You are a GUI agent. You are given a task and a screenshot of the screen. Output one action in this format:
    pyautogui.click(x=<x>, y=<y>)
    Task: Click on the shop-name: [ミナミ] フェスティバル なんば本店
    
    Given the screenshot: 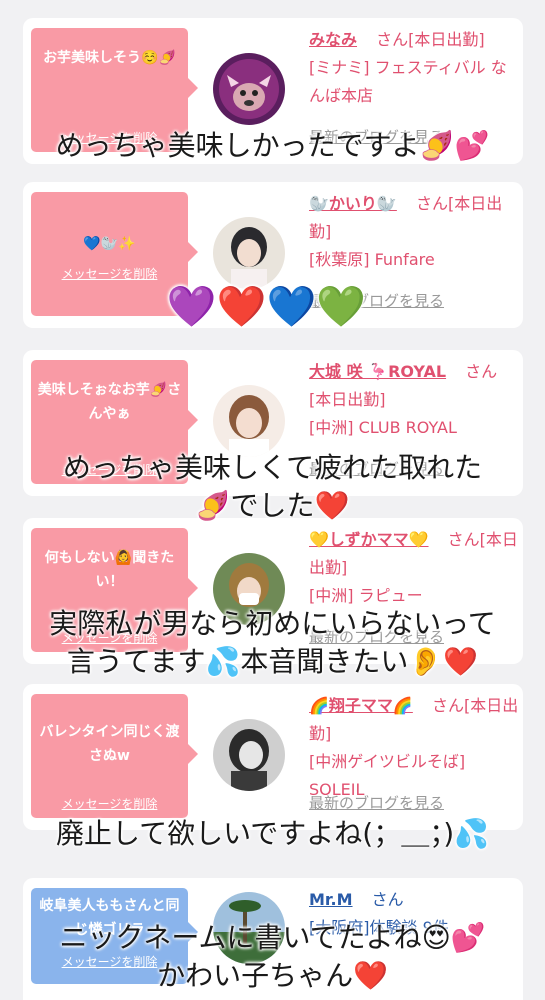 What is the action you would take?
    pyautogui.click(x=408, y=81)
    